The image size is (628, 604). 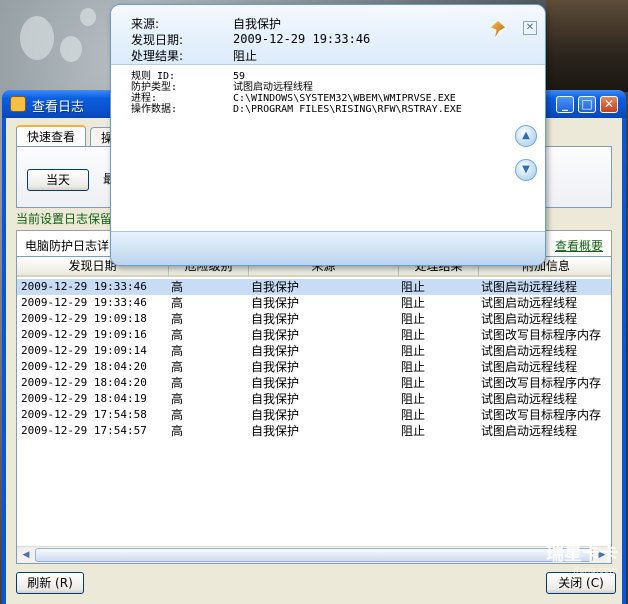 What do you see at coordinates (84, 318) in the screenshot?
I see `cell-date: 2009-12-29 19:09:18` at bounding box center [84, 318].